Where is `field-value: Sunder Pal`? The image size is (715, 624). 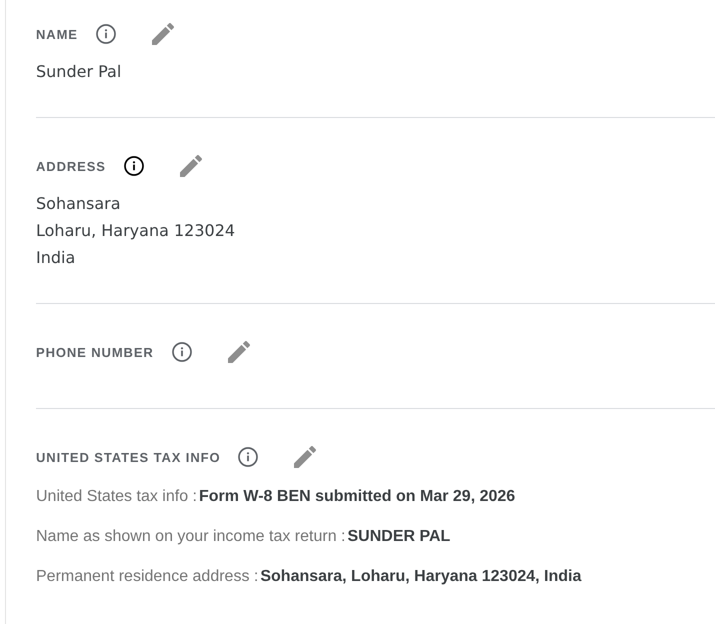
field-value: Sunder Pal is located at coordinates (79, 72).